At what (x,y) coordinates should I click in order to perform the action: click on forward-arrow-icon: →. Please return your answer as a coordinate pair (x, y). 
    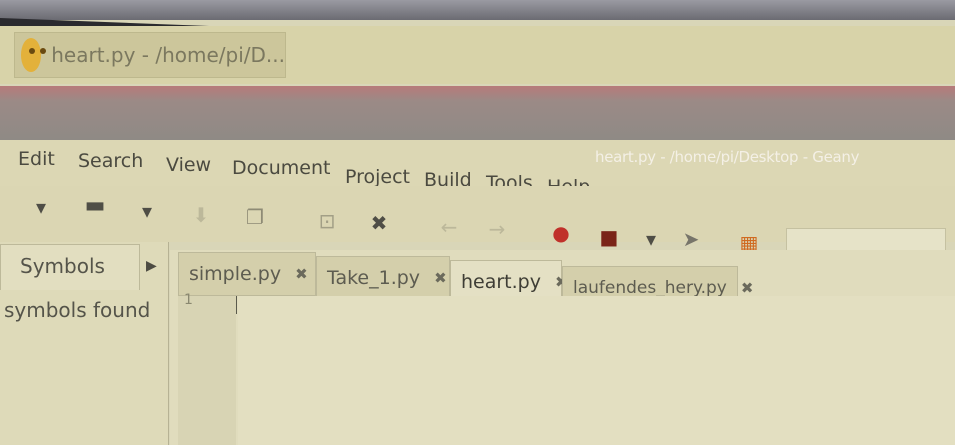
    Looking at the image, I should click on (497, 229).